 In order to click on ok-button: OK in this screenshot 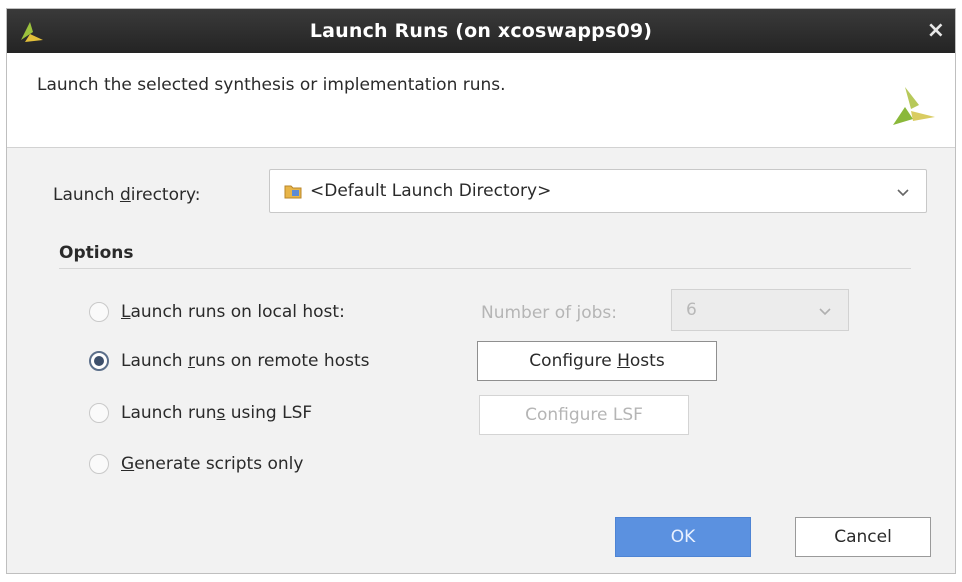, I will do `click(683, 537)`.